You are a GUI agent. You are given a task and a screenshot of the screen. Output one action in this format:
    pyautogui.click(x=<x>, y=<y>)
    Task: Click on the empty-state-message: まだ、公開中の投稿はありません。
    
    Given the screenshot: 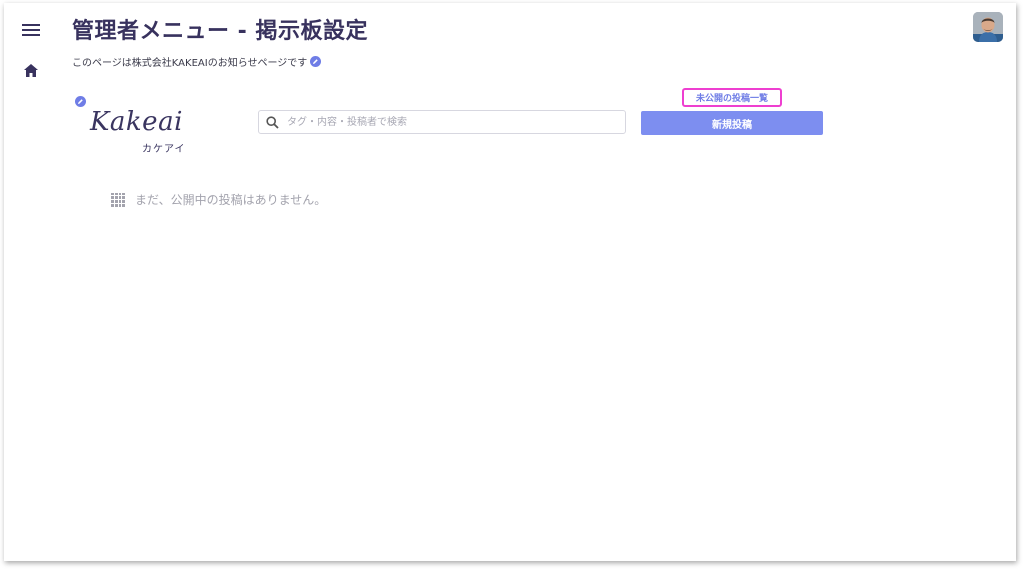 What is the action you would take?
    pyautogui.click(x=231, y=200)
    